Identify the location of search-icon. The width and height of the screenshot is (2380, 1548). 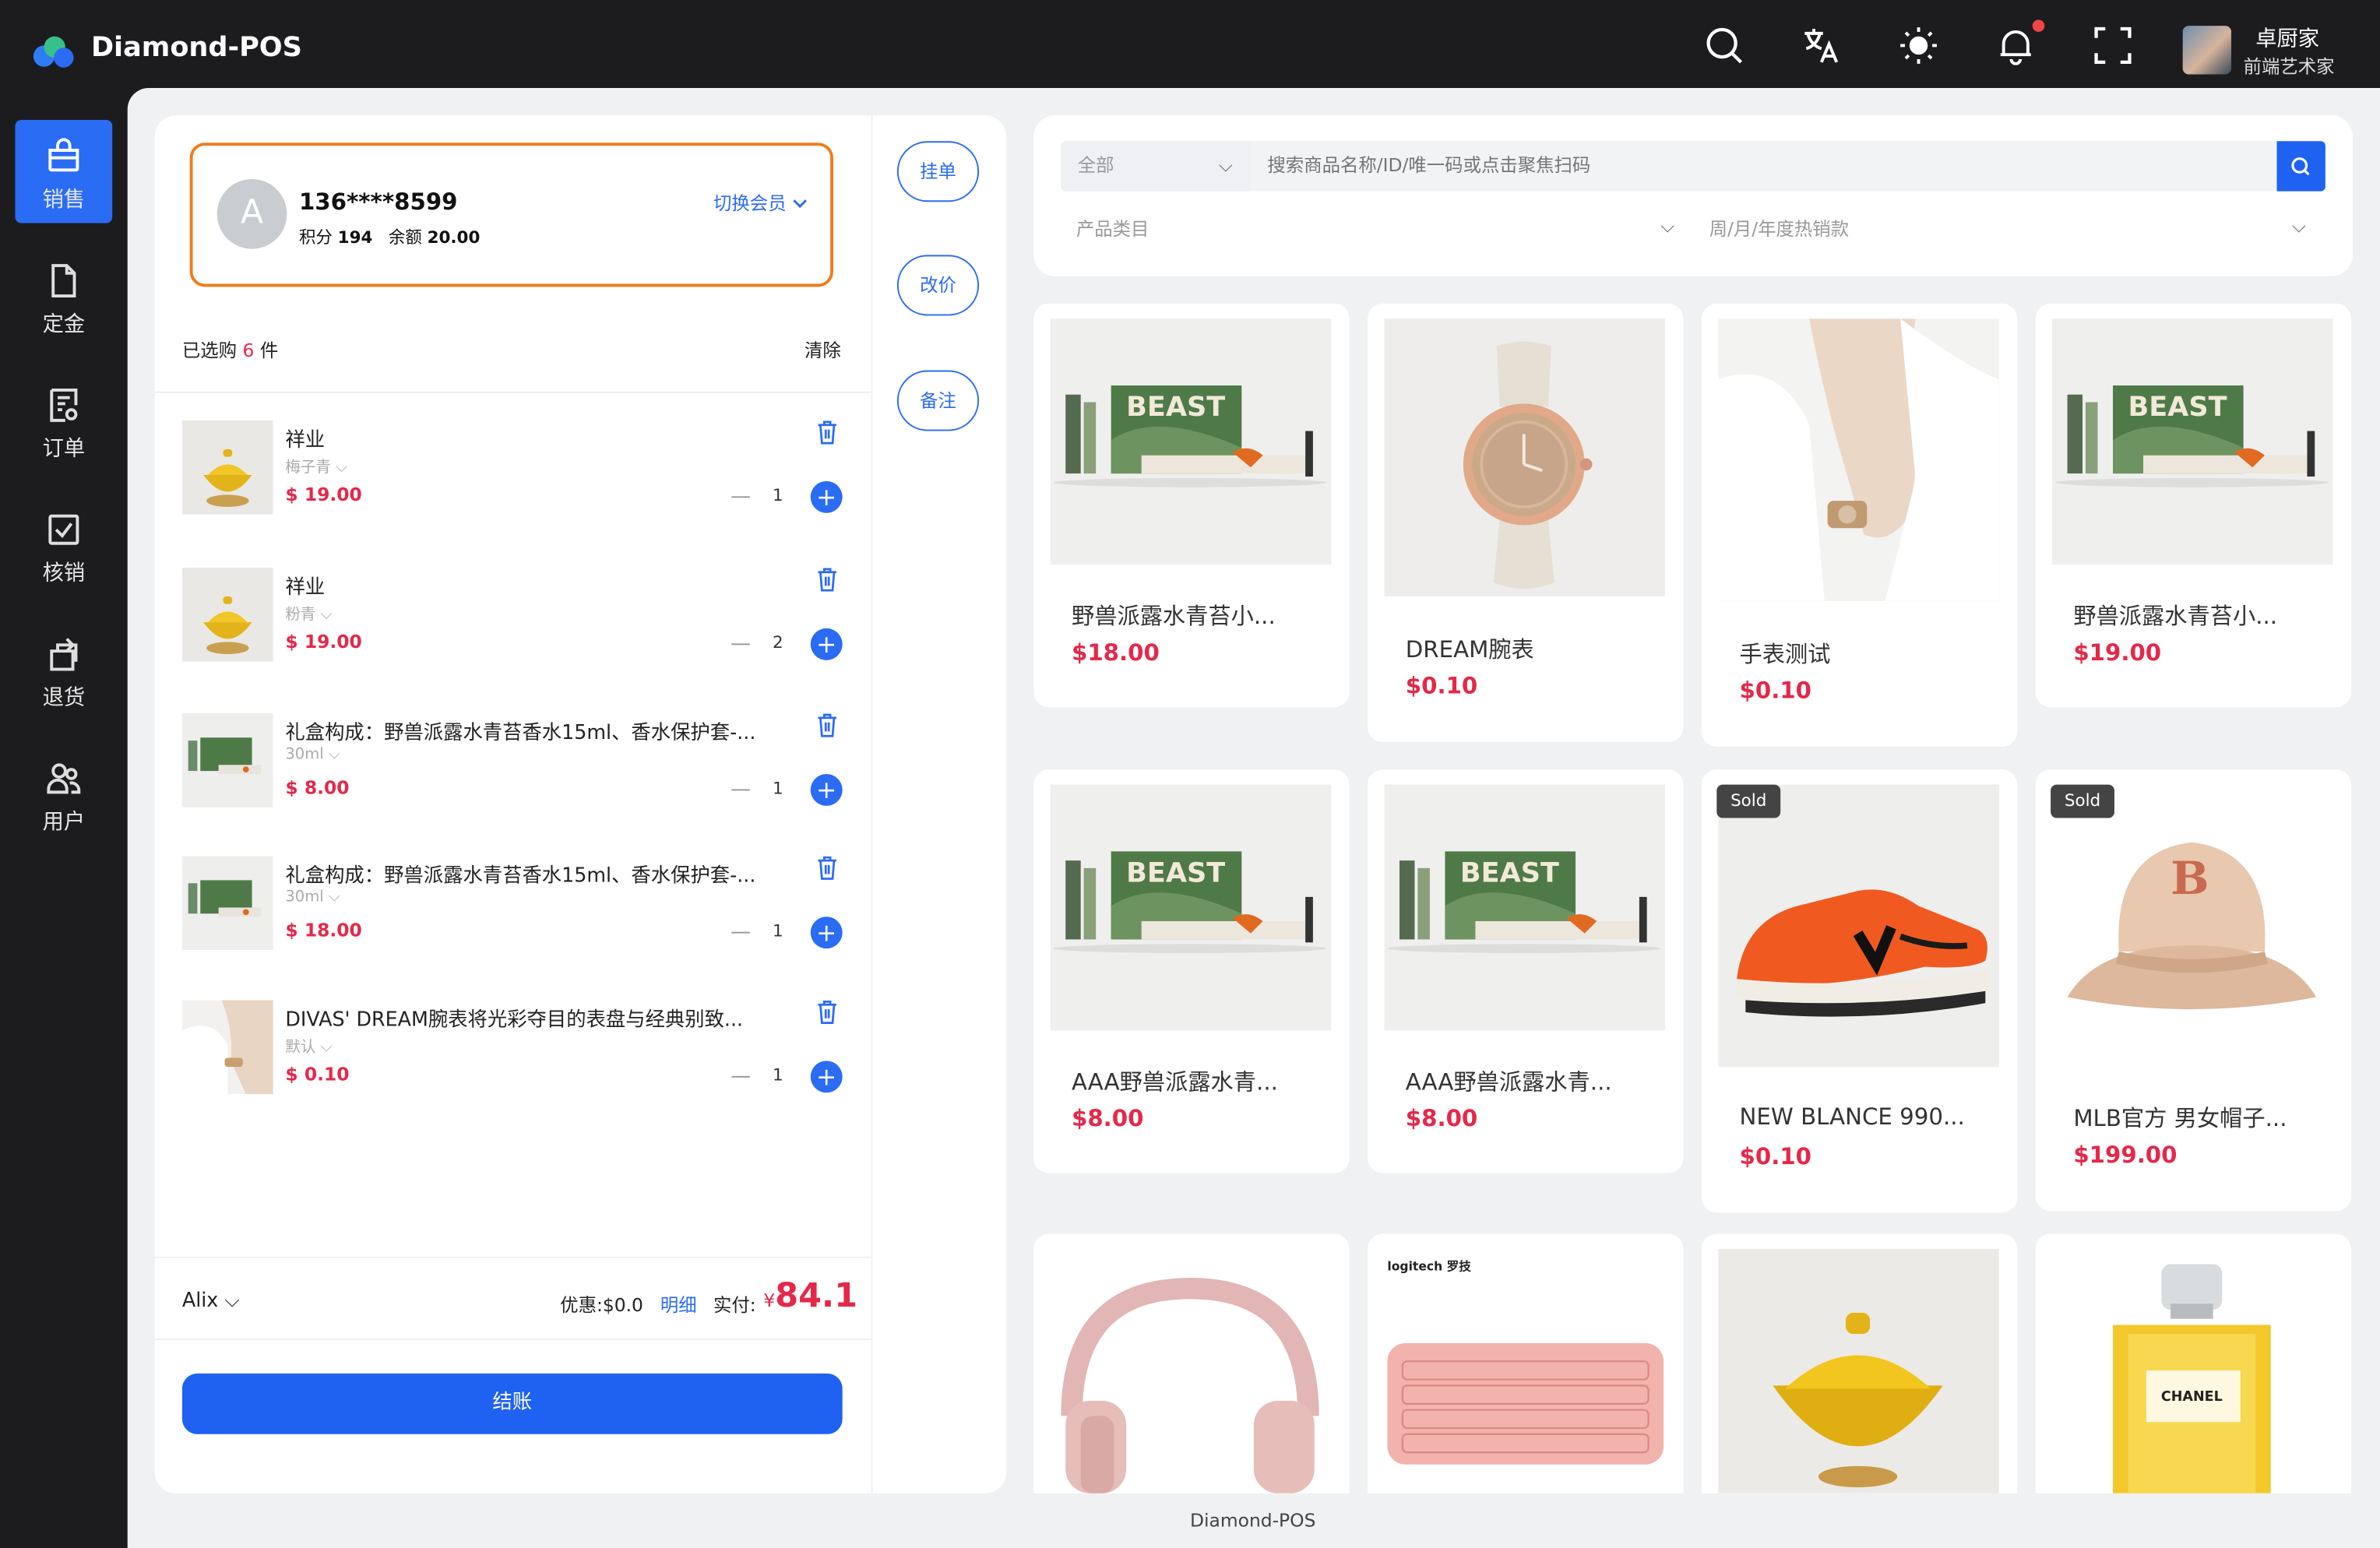
(1725, 45).